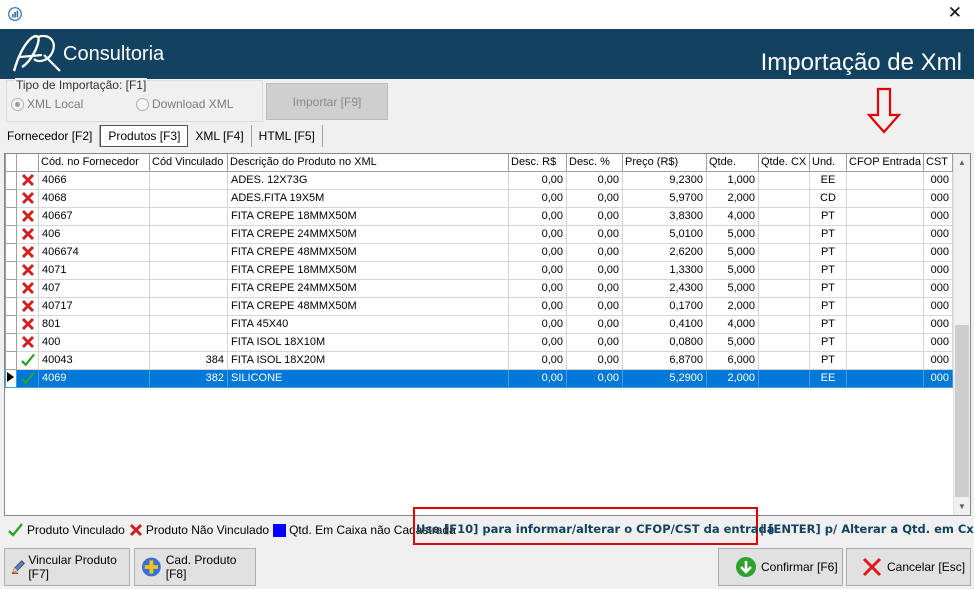 Image resolution: width=974 pixels, height=589 pixels. What do you see at coordinates (94, 378) in the screenshot?
I see `cell-cod: 4069` at bounding box center [94, 378].